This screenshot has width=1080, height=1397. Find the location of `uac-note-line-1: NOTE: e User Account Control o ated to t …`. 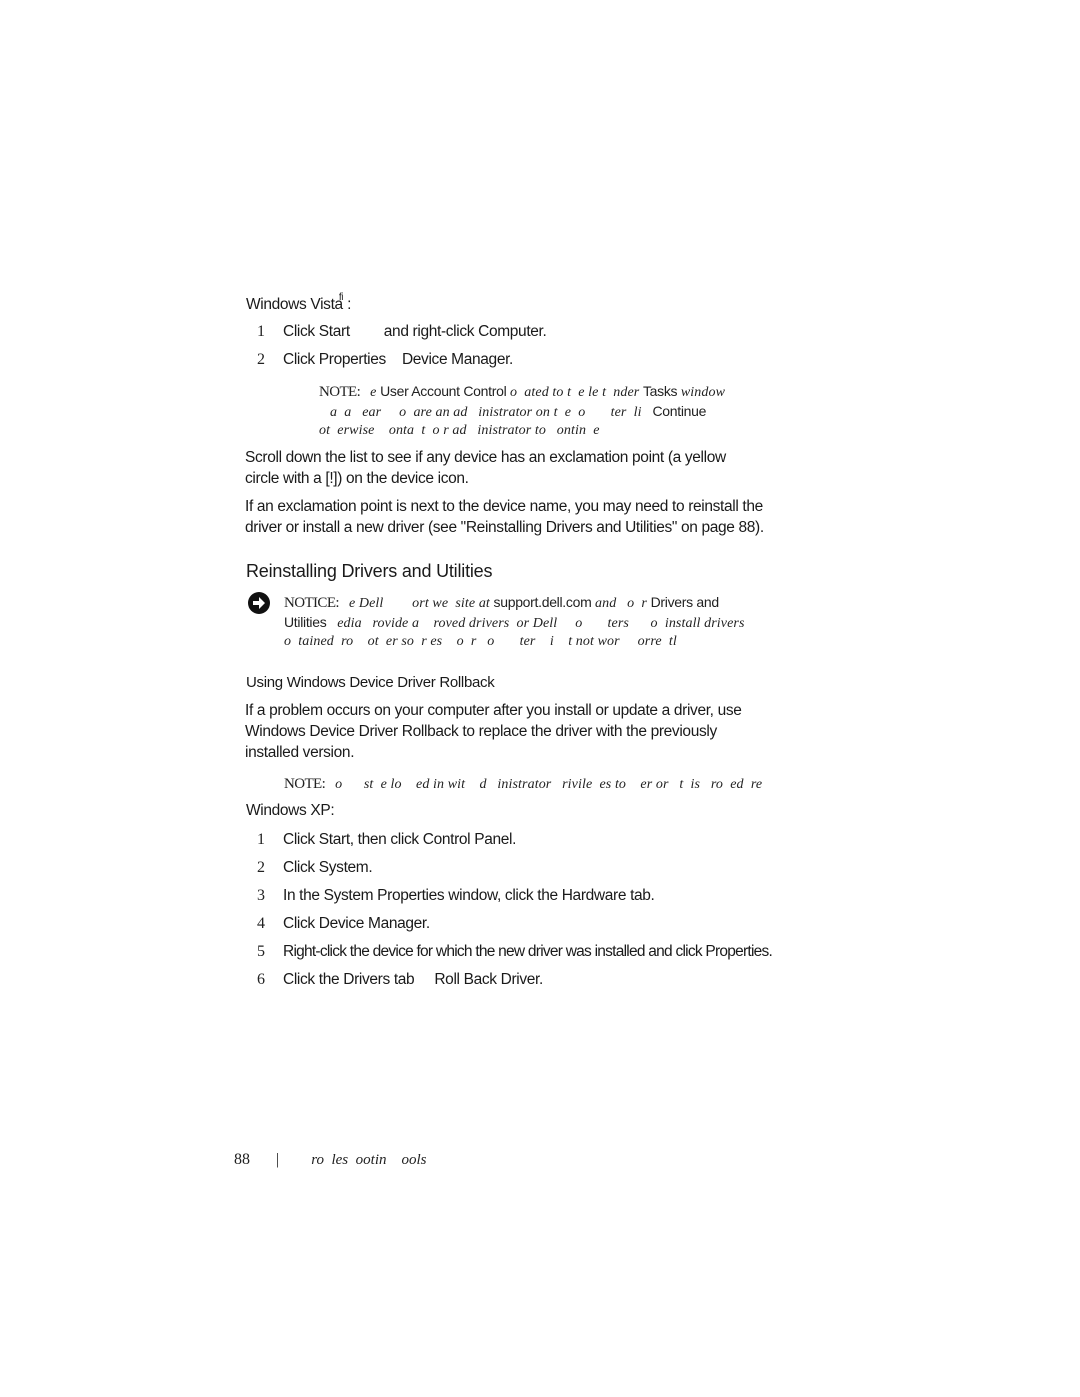

uac-note-line-1: NOTE: e User Account Control o ated to t … is located at coordinates (522, 392).